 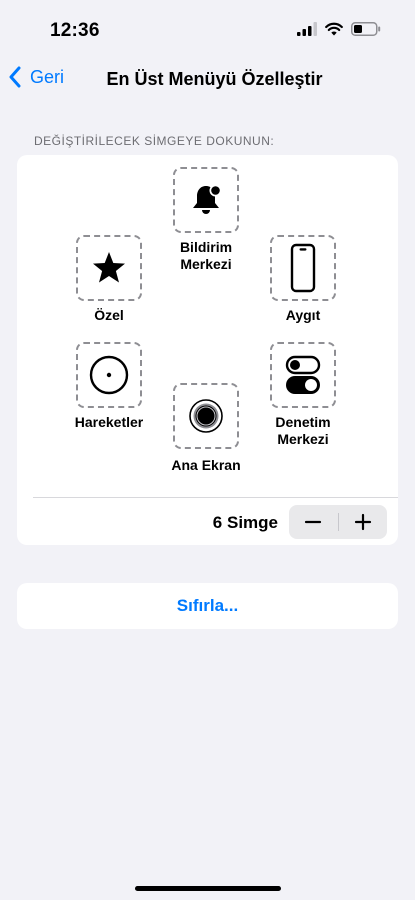 What do you see at coordinates (206, 255) in the screenshot?
I see `slot-label-notification-center: Bildirim Merkezi` at bounding box center [206, 255].